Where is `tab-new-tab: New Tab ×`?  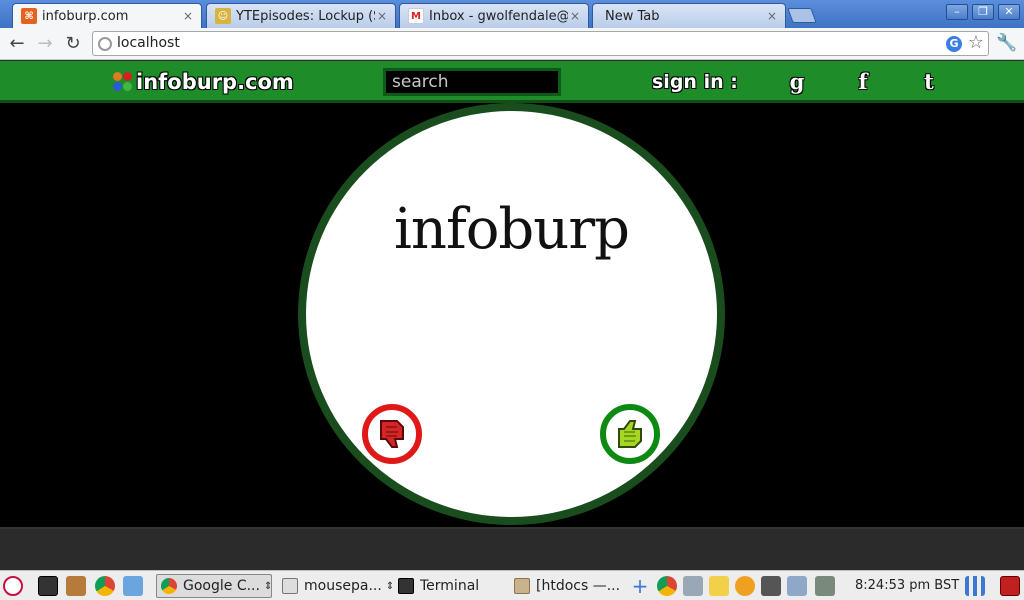
tab-new-tab: New Tab × is located at coordinates (689, 15).